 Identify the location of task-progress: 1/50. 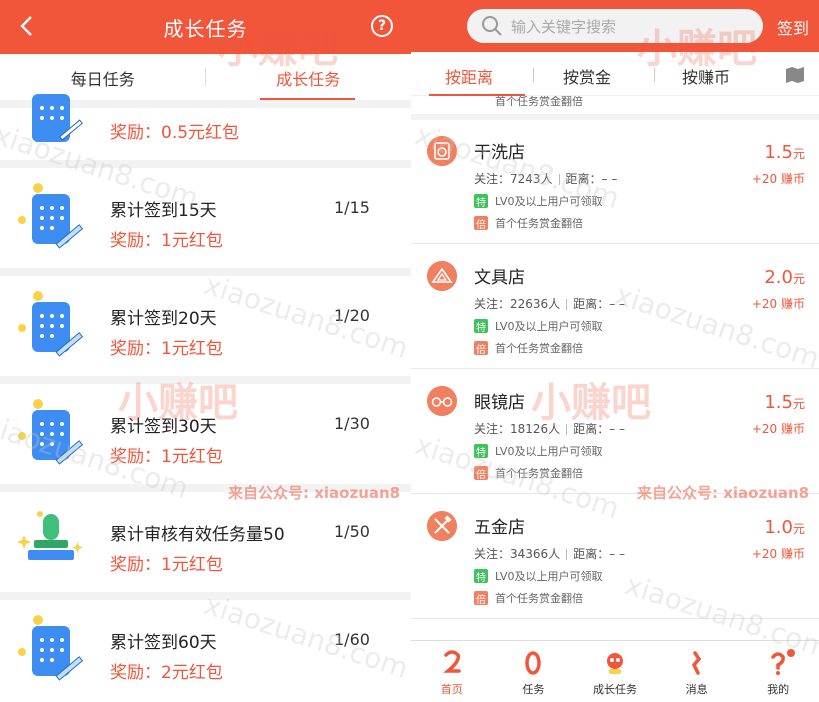
(352, 531).